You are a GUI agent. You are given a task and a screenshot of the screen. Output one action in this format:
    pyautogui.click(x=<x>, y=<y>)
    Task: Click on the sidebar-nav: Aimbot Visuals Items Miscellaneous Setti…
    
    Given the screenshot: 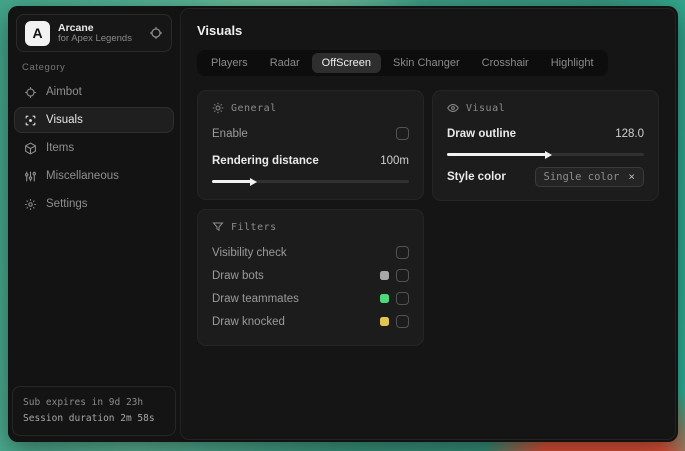 What is the action you would take?
    pyautogui.click(x=94, y=148)
    